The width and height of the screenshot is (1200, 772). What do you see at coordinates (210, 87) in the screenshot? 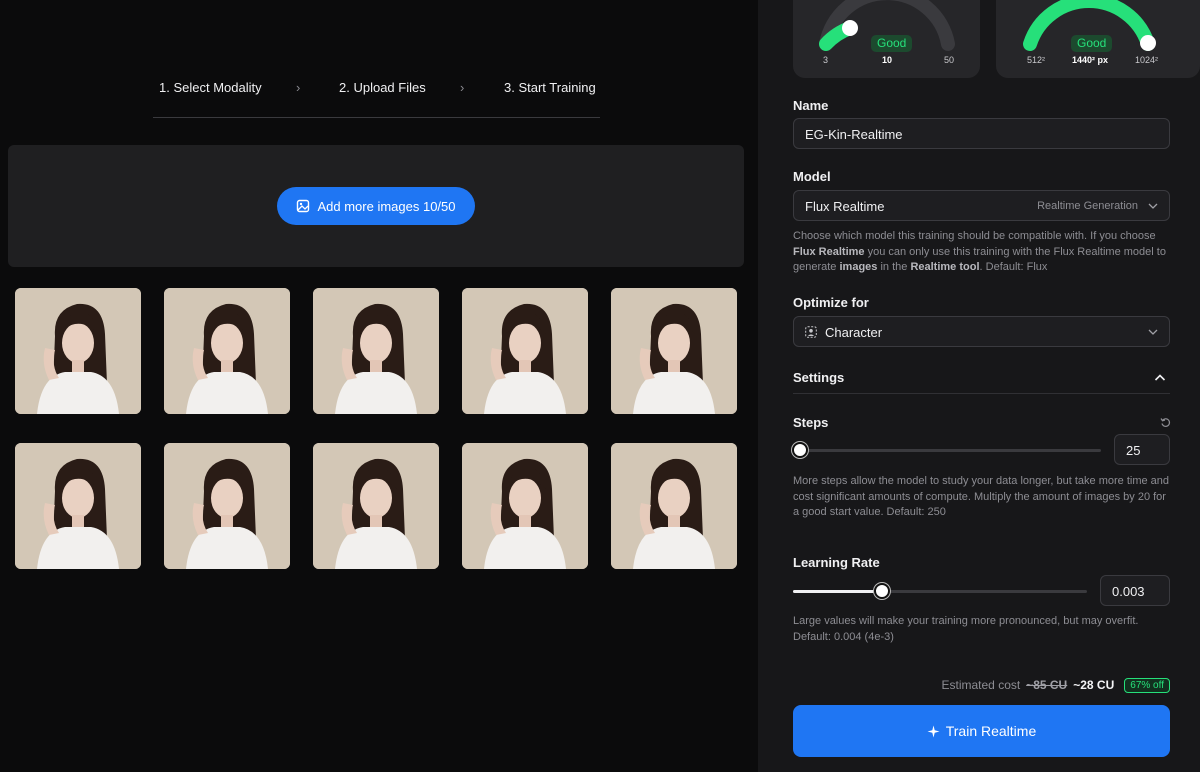
I see `step-select-modality: 1. Select Modality` at bounding box center [210, 87].